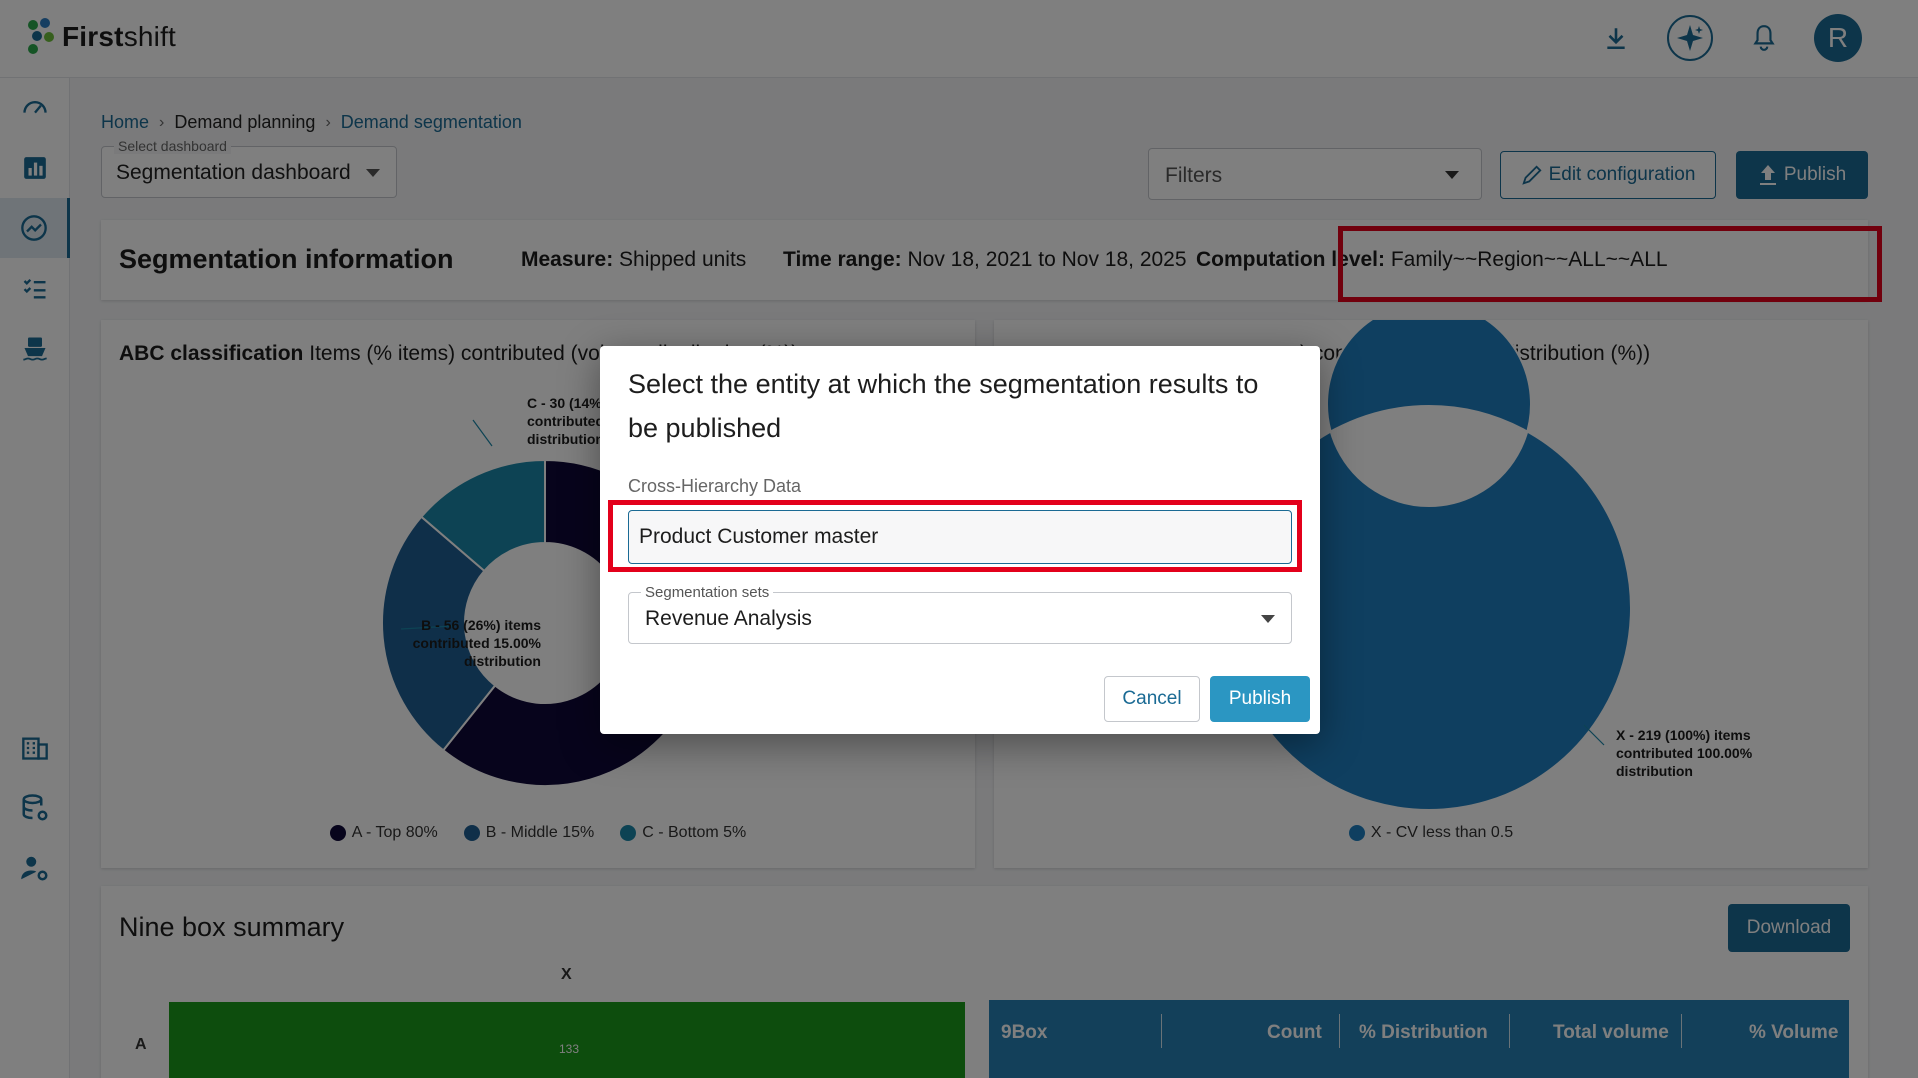  I want to click on segmentation-sets-label: Segmentation sets, so click(707, 592).